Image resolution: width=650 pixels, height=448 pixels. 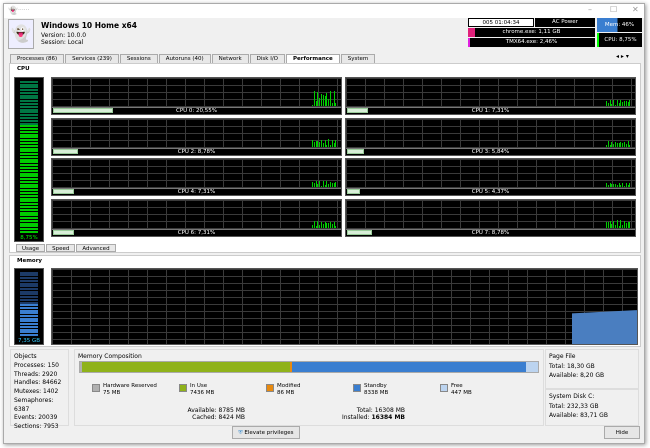 I want to click on memory-usage-indicator: Mem: 46%, so click(x=619, y=25).